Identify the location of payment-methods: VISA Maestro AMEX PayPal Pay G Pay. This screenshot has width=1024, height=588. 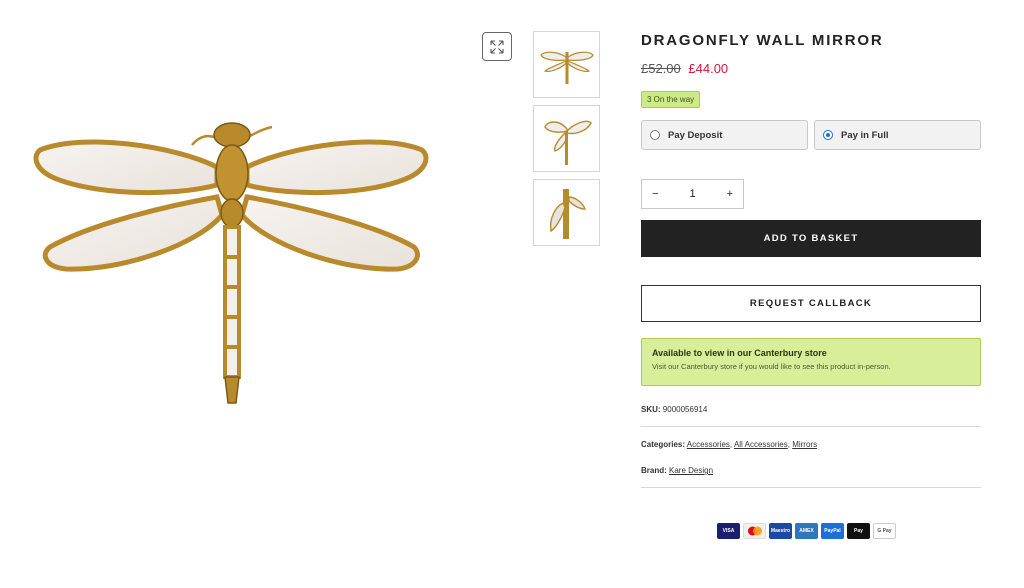
(806, 531).